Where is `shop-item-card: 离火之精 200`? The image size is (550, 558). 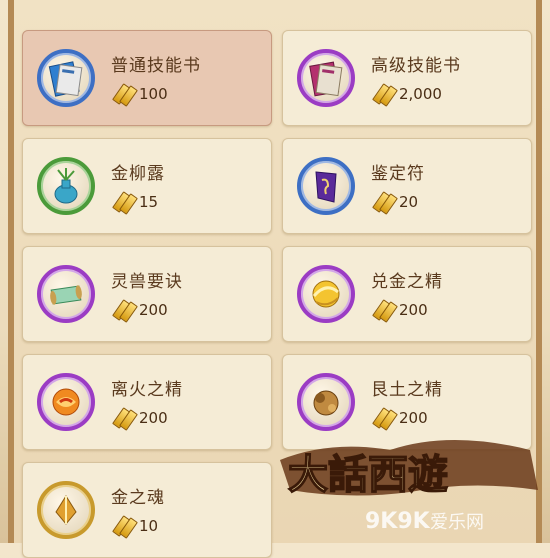 shop-item-card: 离火之精 200 is located at coordinates (147, 402).